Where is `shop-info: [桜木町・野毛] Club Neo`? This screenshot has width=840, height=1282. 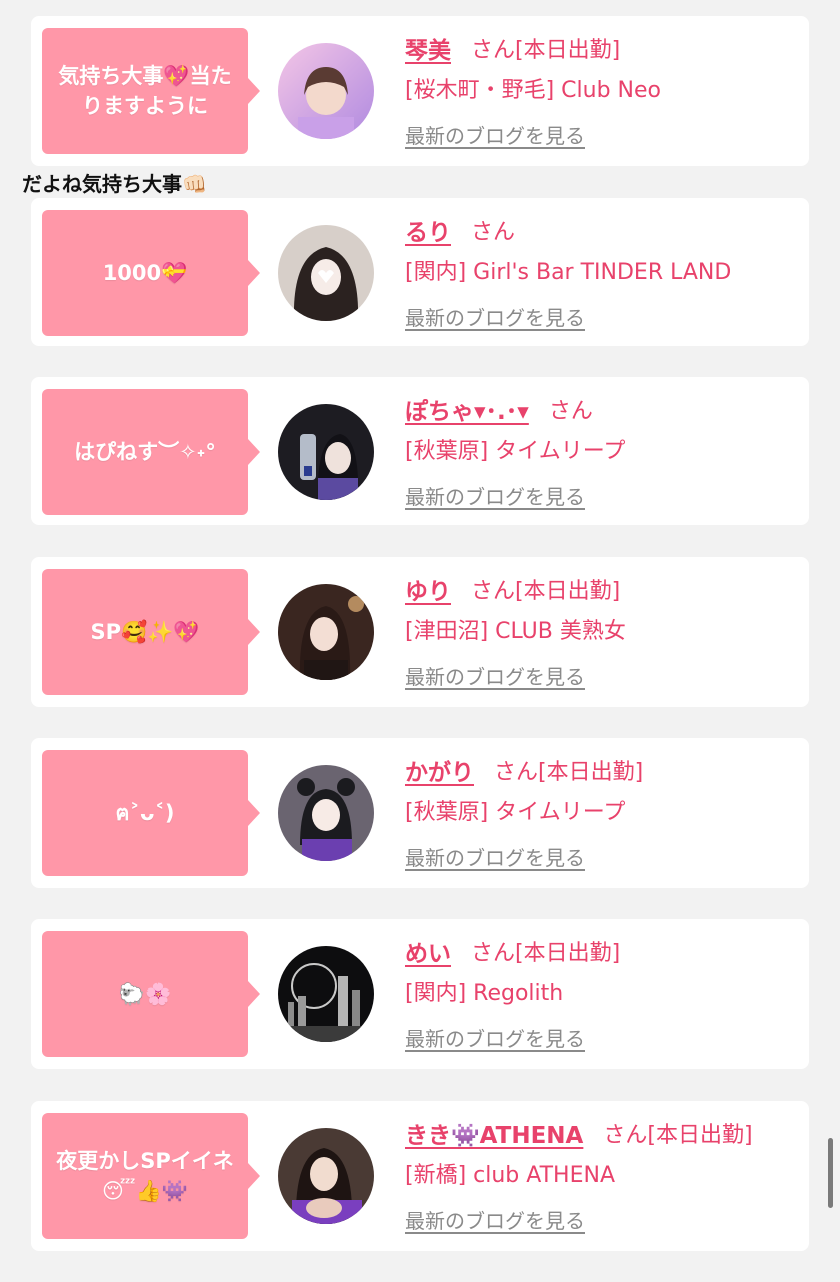
shop-info: [桜木町・野毛] Club Neo is located at coordinates (533, 90).